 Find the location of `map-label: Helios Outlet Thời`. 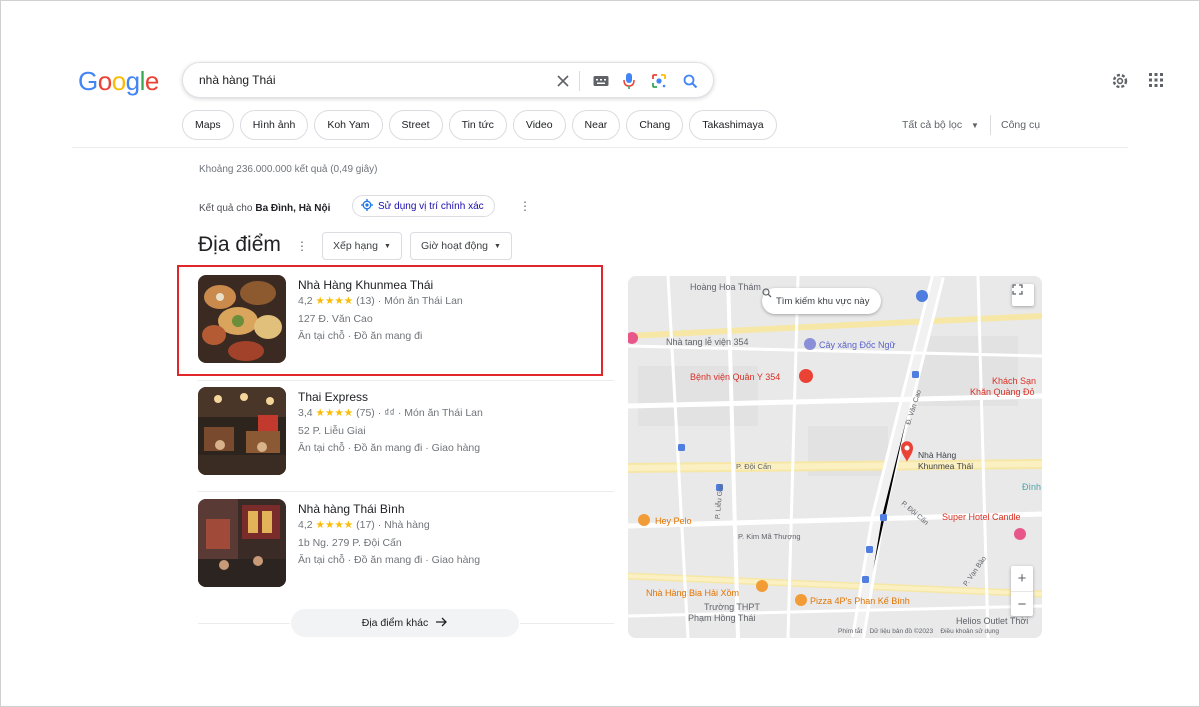

map-label: Helios Outlet Thời is located at coordinates (992, 621).